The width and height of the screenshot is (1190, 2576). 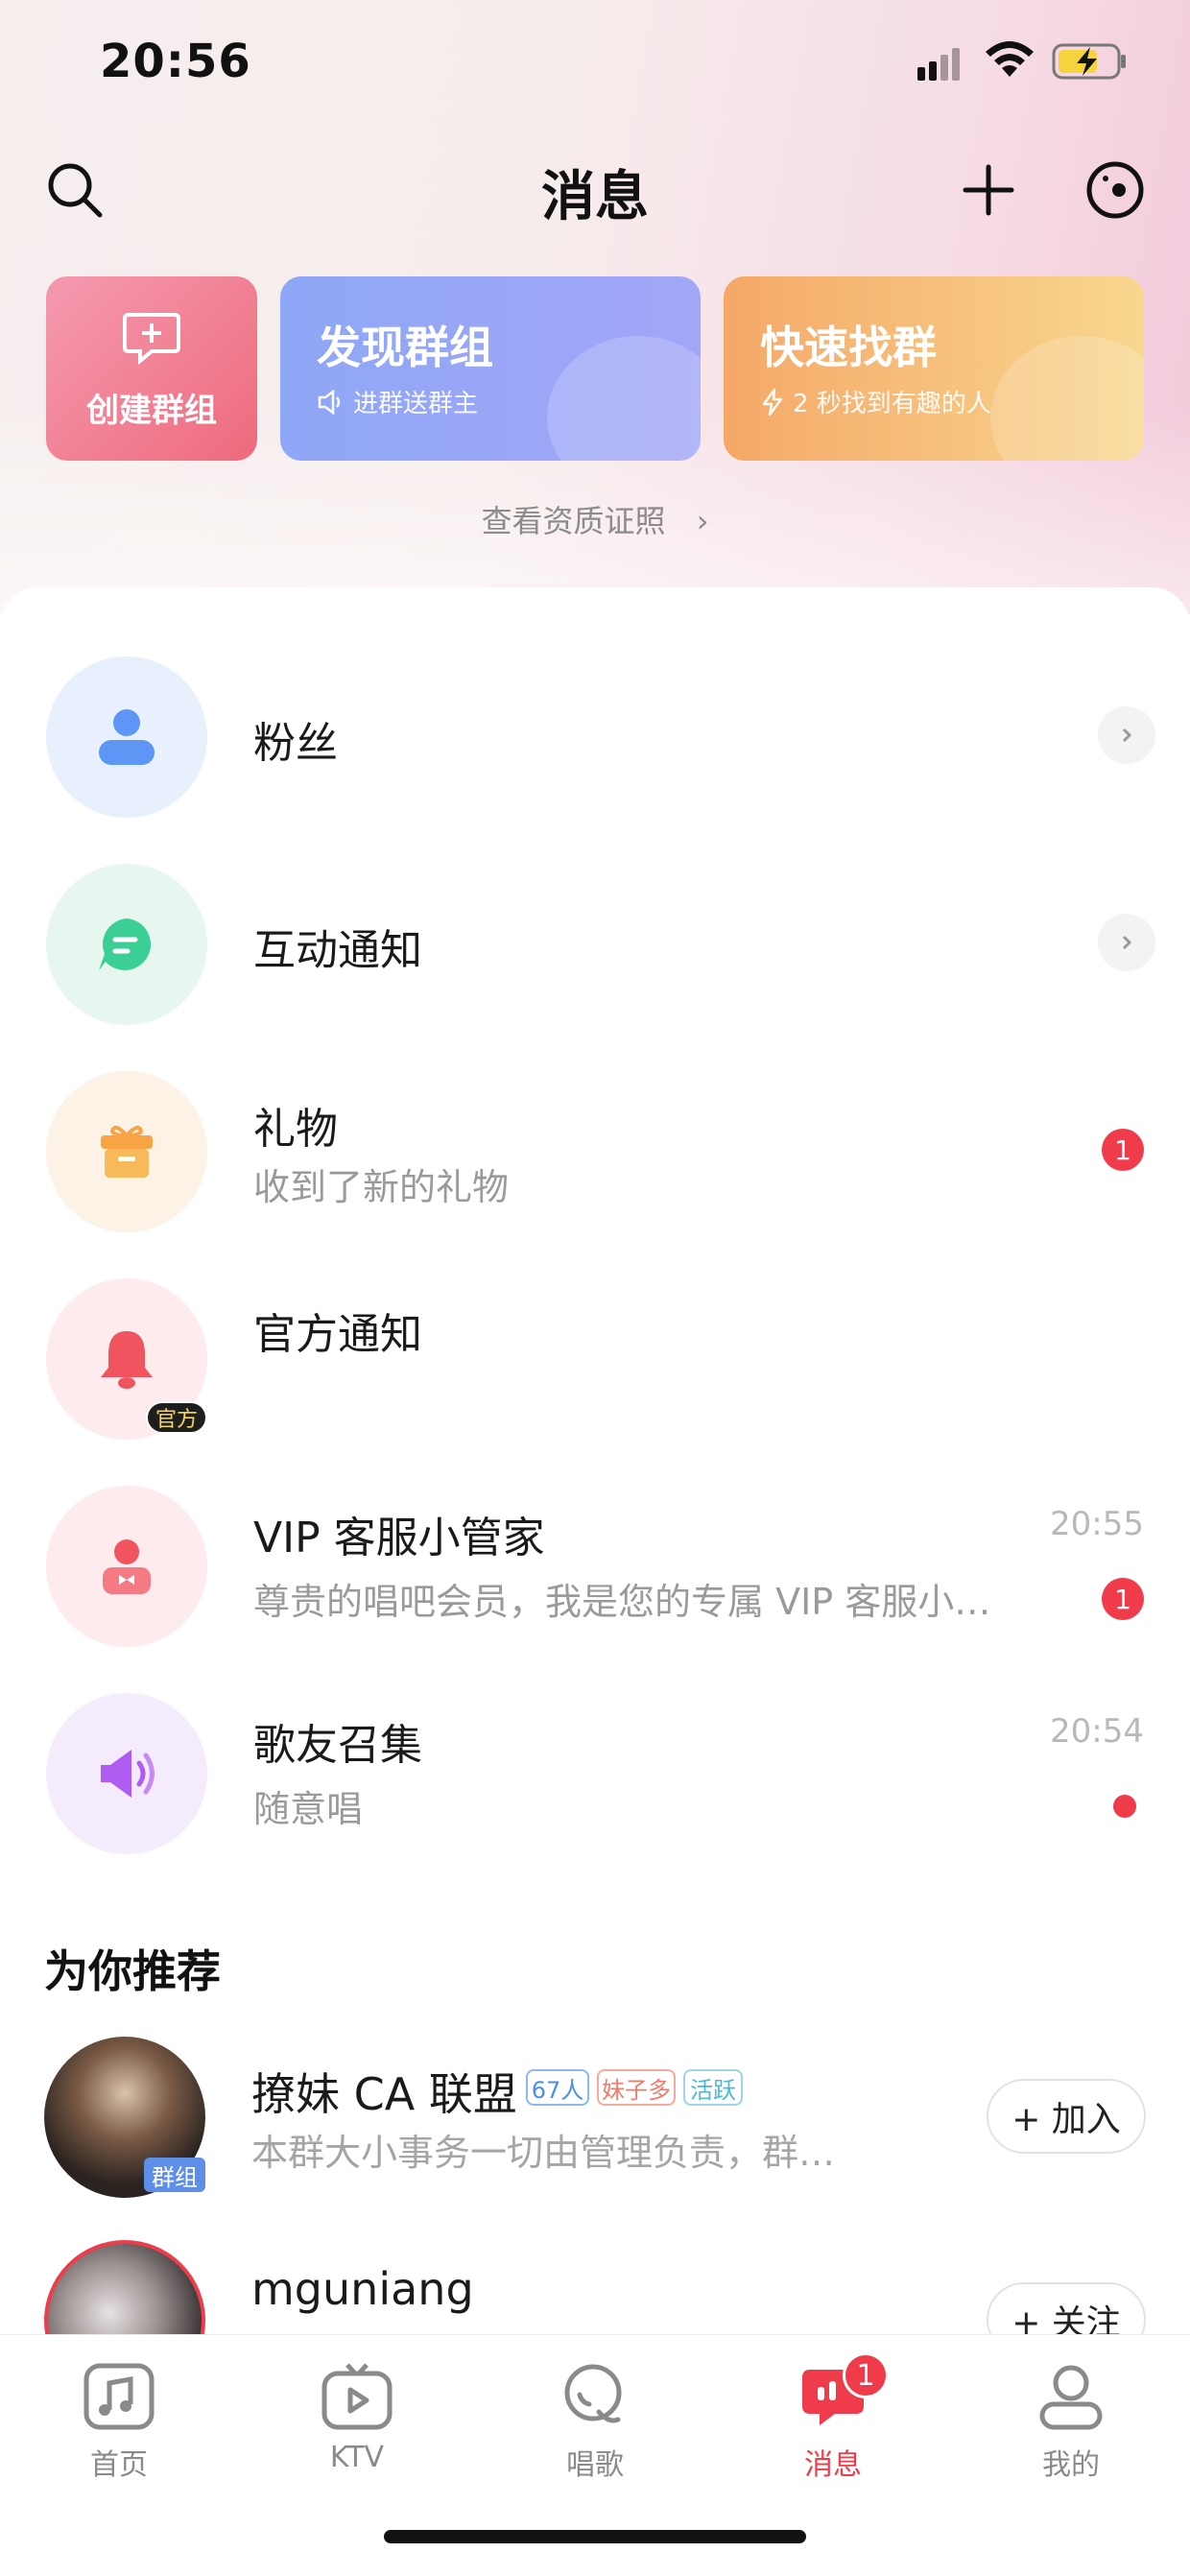 What do you see at coordinates (176, 61) in the screenshot?
I see `status-time: 20:56` at bounding box center [176, 61].